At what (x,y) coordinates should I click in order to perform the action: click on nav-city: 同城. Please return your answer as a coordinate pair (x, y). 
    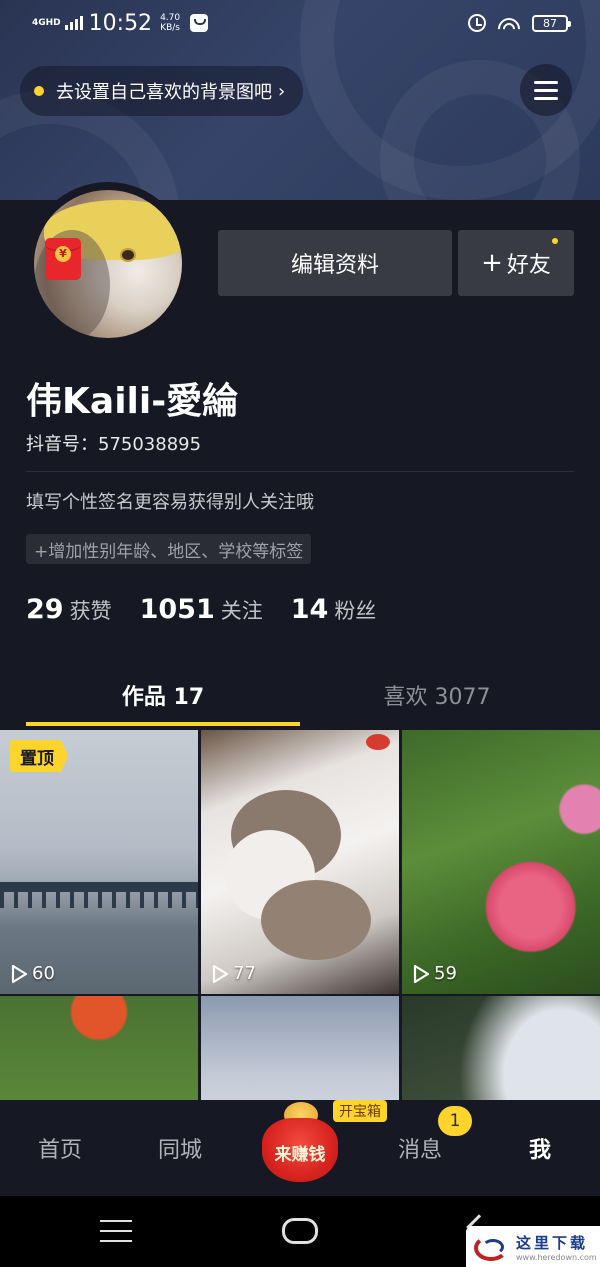
    Looking at the image, I should click on (180, 1148).